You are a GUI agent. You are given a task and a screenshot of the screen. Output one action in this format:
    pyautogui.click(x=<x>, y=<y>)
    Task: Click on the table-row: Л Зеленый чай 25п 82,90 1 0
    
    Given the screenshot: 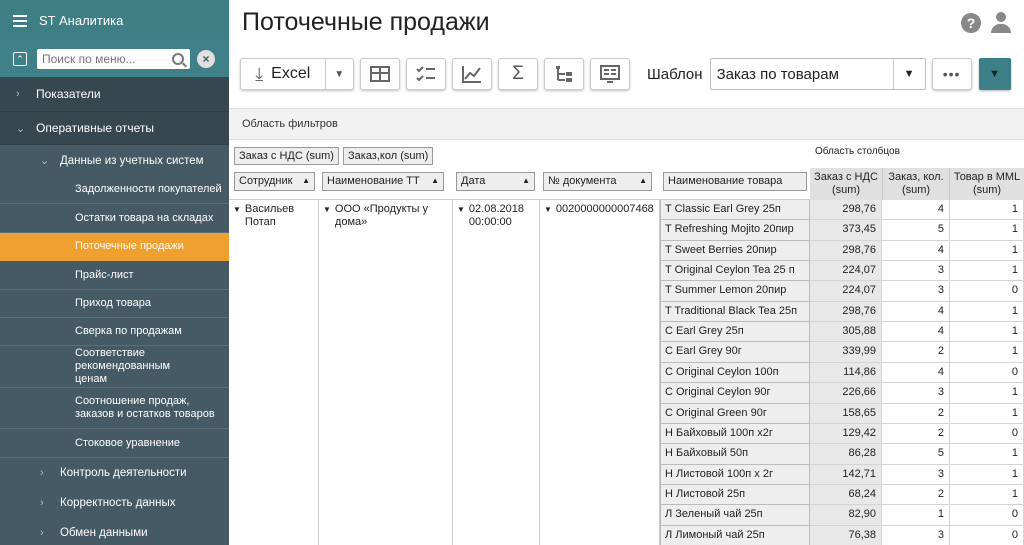 What is the action you would take?
    pyautogui.click(x=842, y=515)
    